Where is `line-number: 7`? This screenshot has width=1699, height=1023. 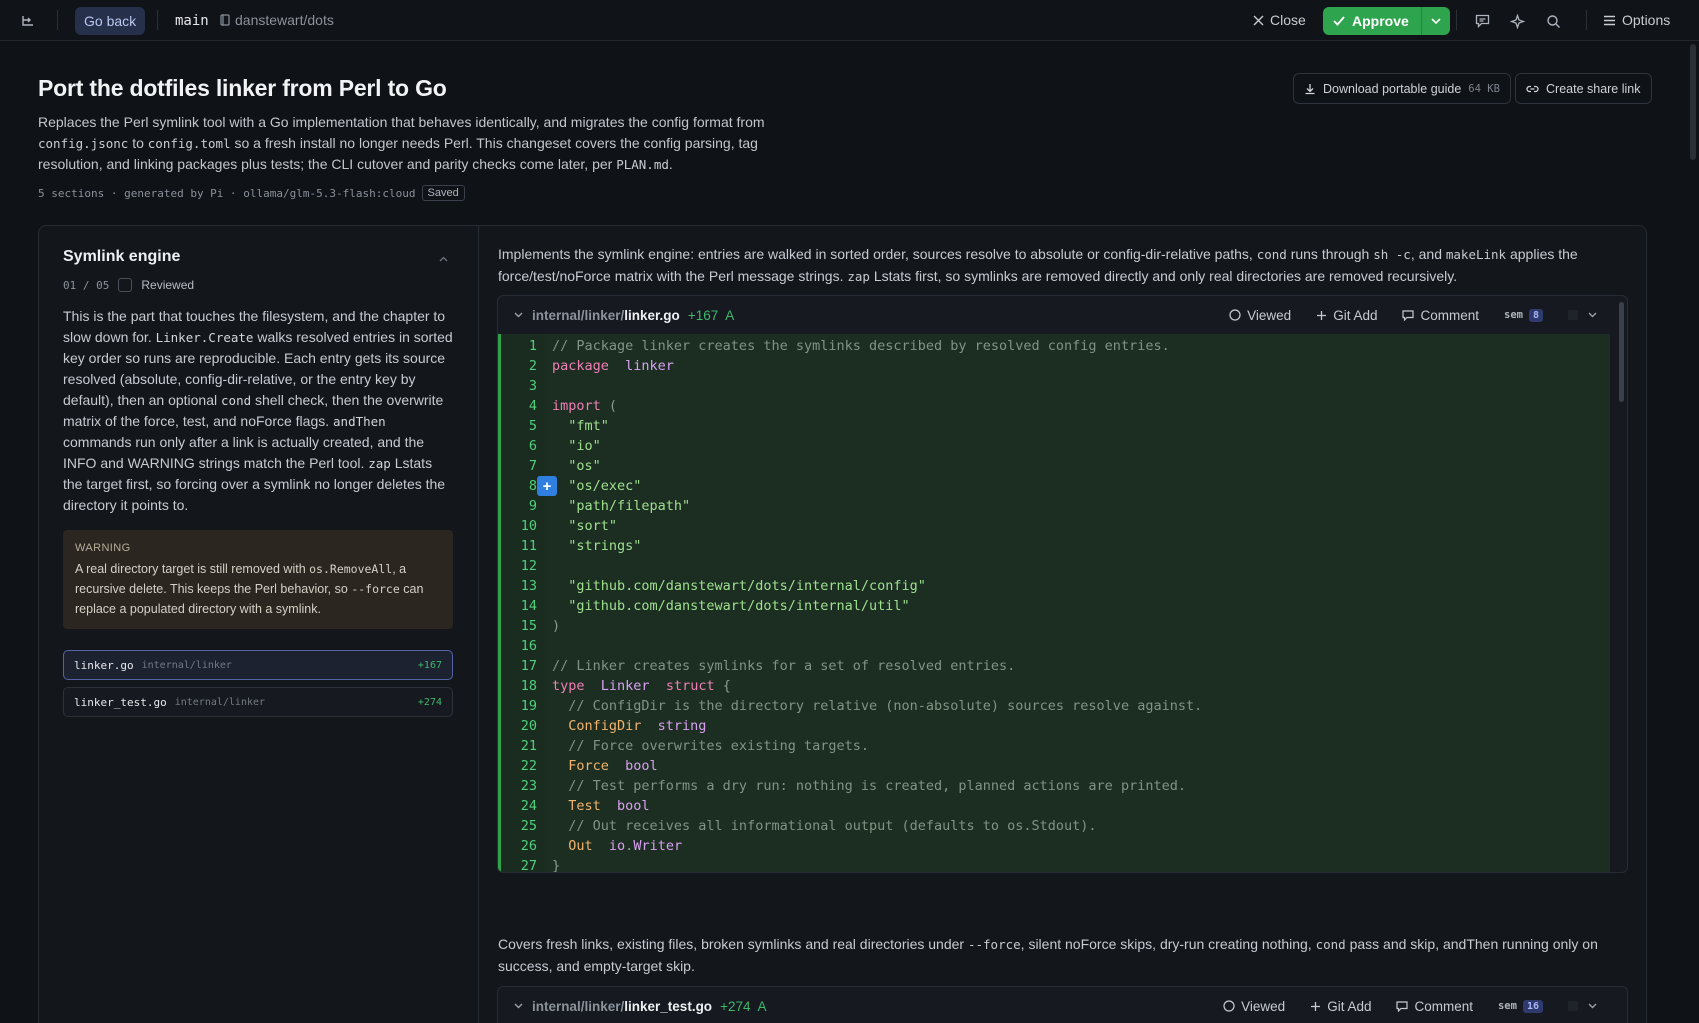 line-number: 7 is located at coordinates (519, 466).